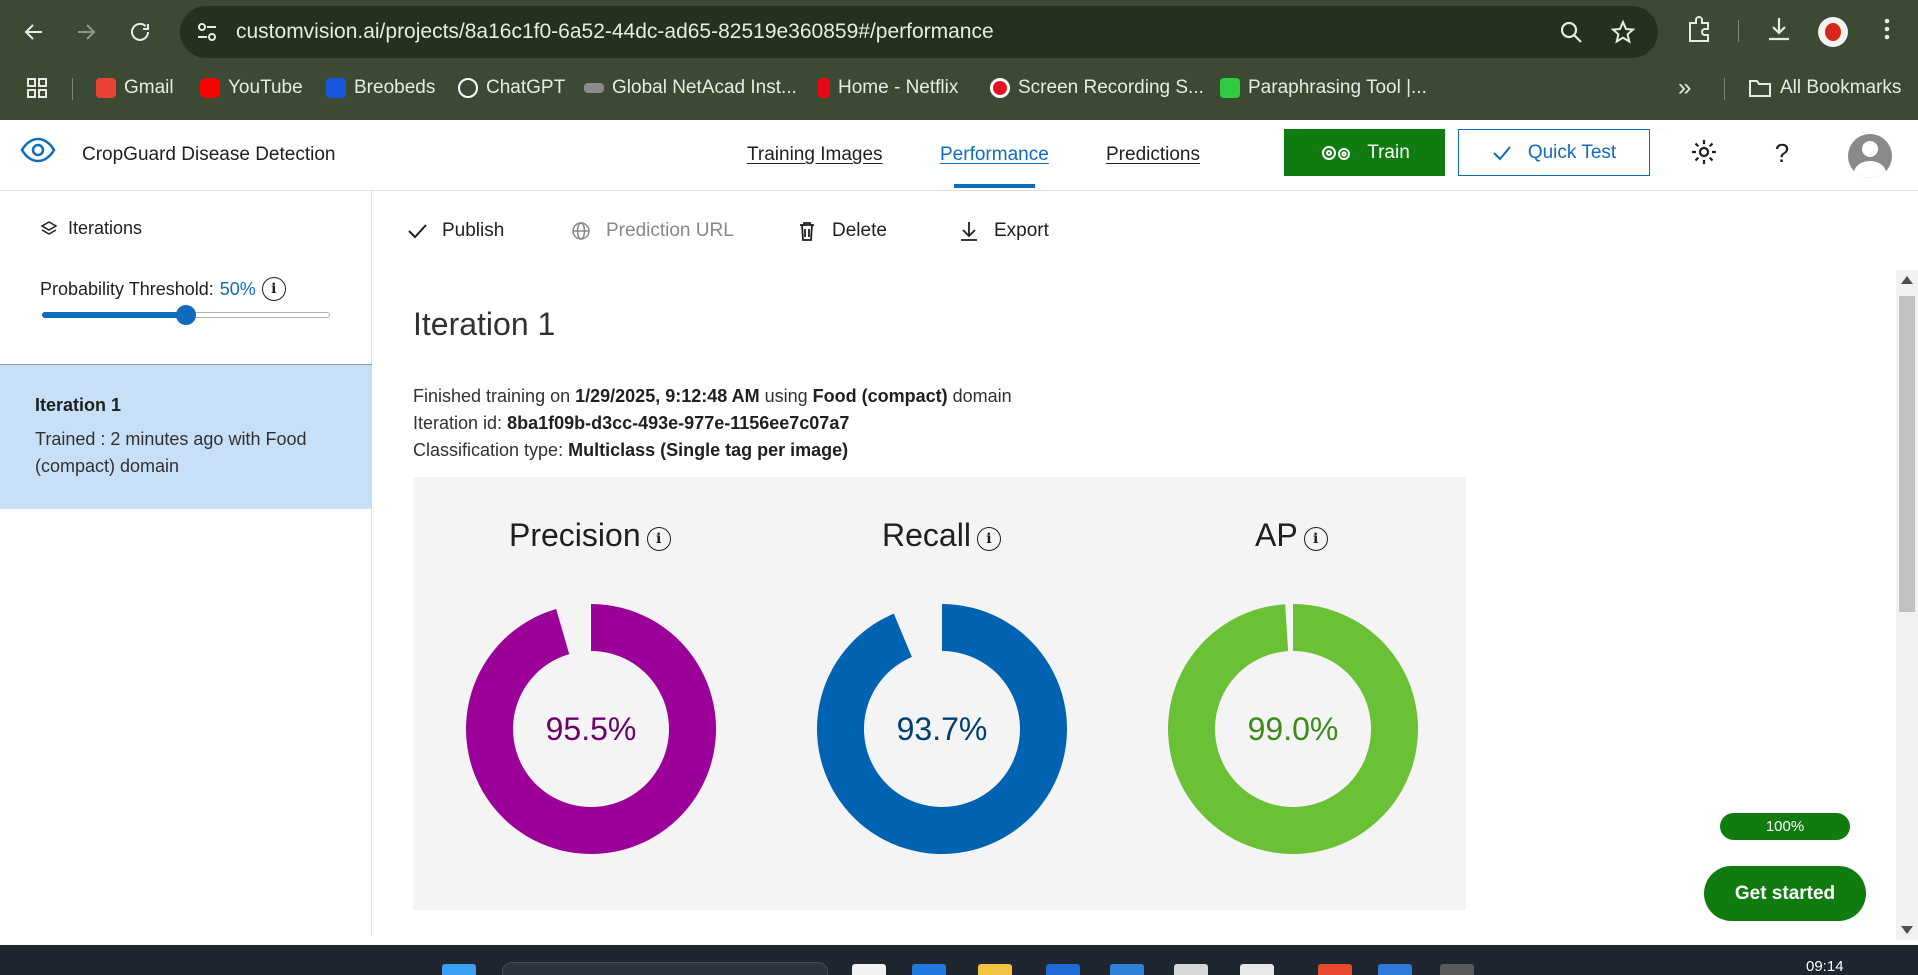  What do you see at coordinates (1887, 29) in the screenshot?
I see `menu-icon` at bounding box center [1887, 29].